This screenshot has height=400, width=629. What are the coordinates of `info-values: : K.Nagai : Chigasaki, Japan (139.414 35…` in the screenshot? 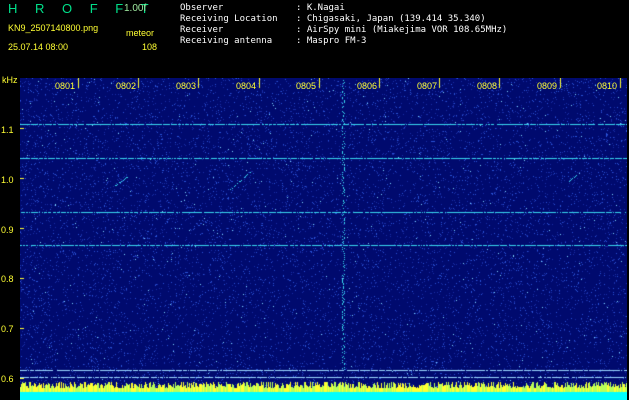 It's located at (402, 24).